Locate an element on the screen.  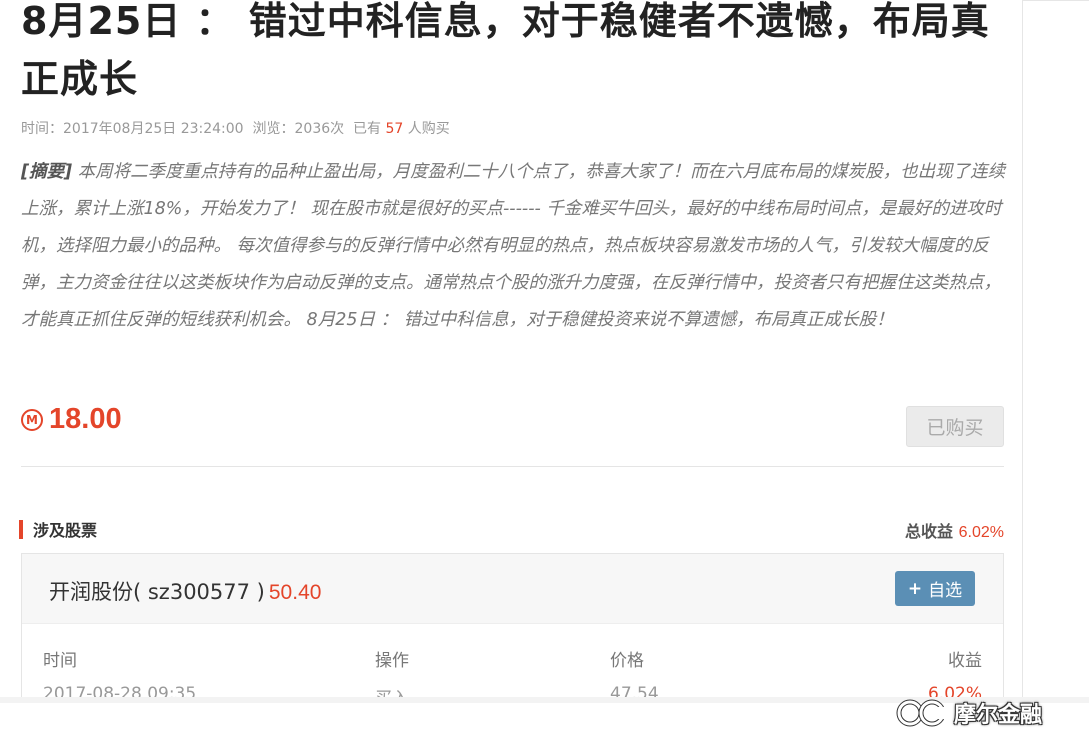
views-label: 浏览： is located at coordinates (273, 129).